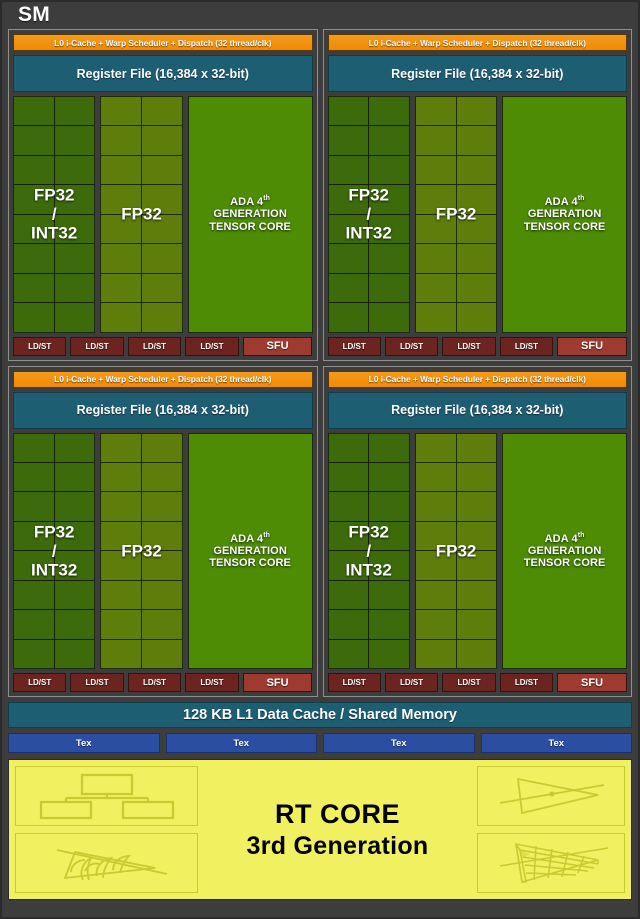 The width and height of the screenshot is (640, 919). I want to click on bvh-tree-icon, so click(106, 796).